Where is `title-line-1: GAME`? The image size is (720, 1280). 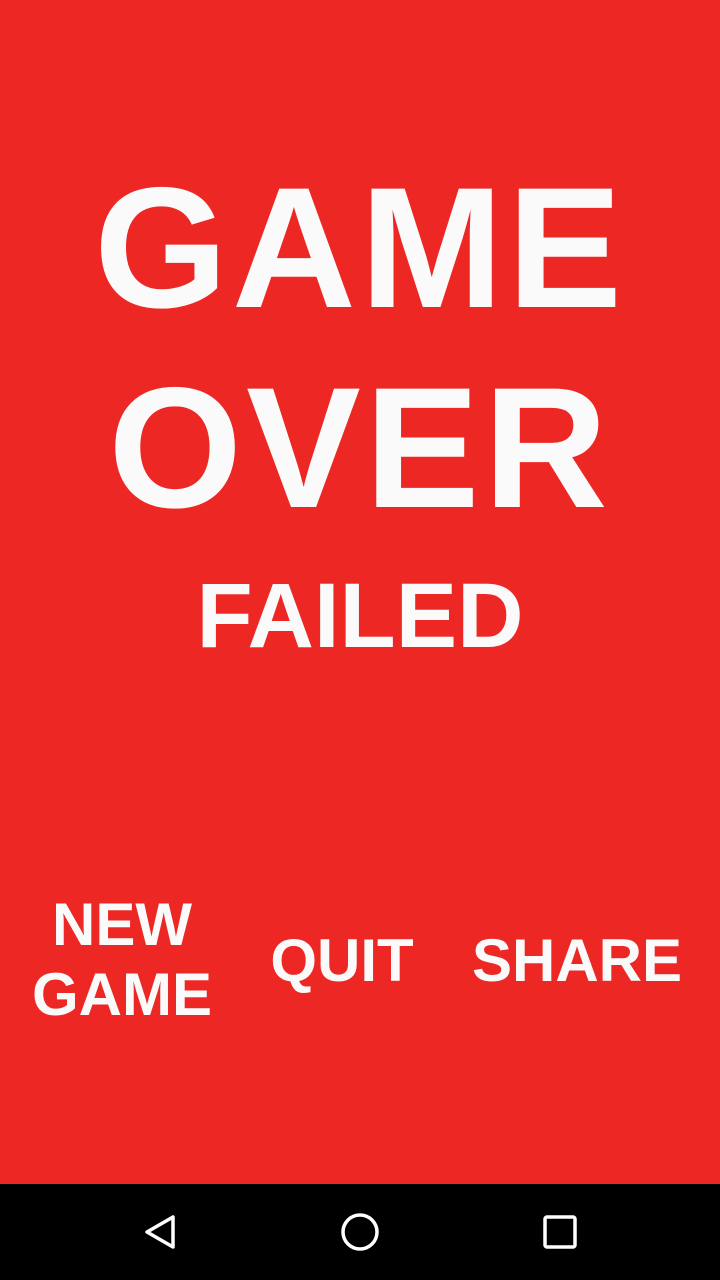 title-line-1: GAME is located at coordinates (360, 248).